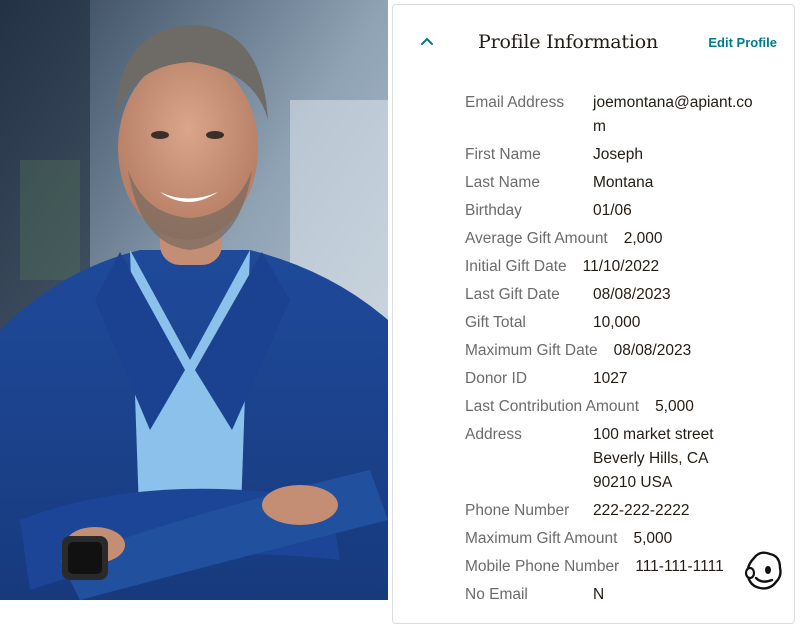  What do you see at coordinates (552, 406) in the screenshot?
I see `field-label: Last Contribution Amount` at bounding box center [552, 406].